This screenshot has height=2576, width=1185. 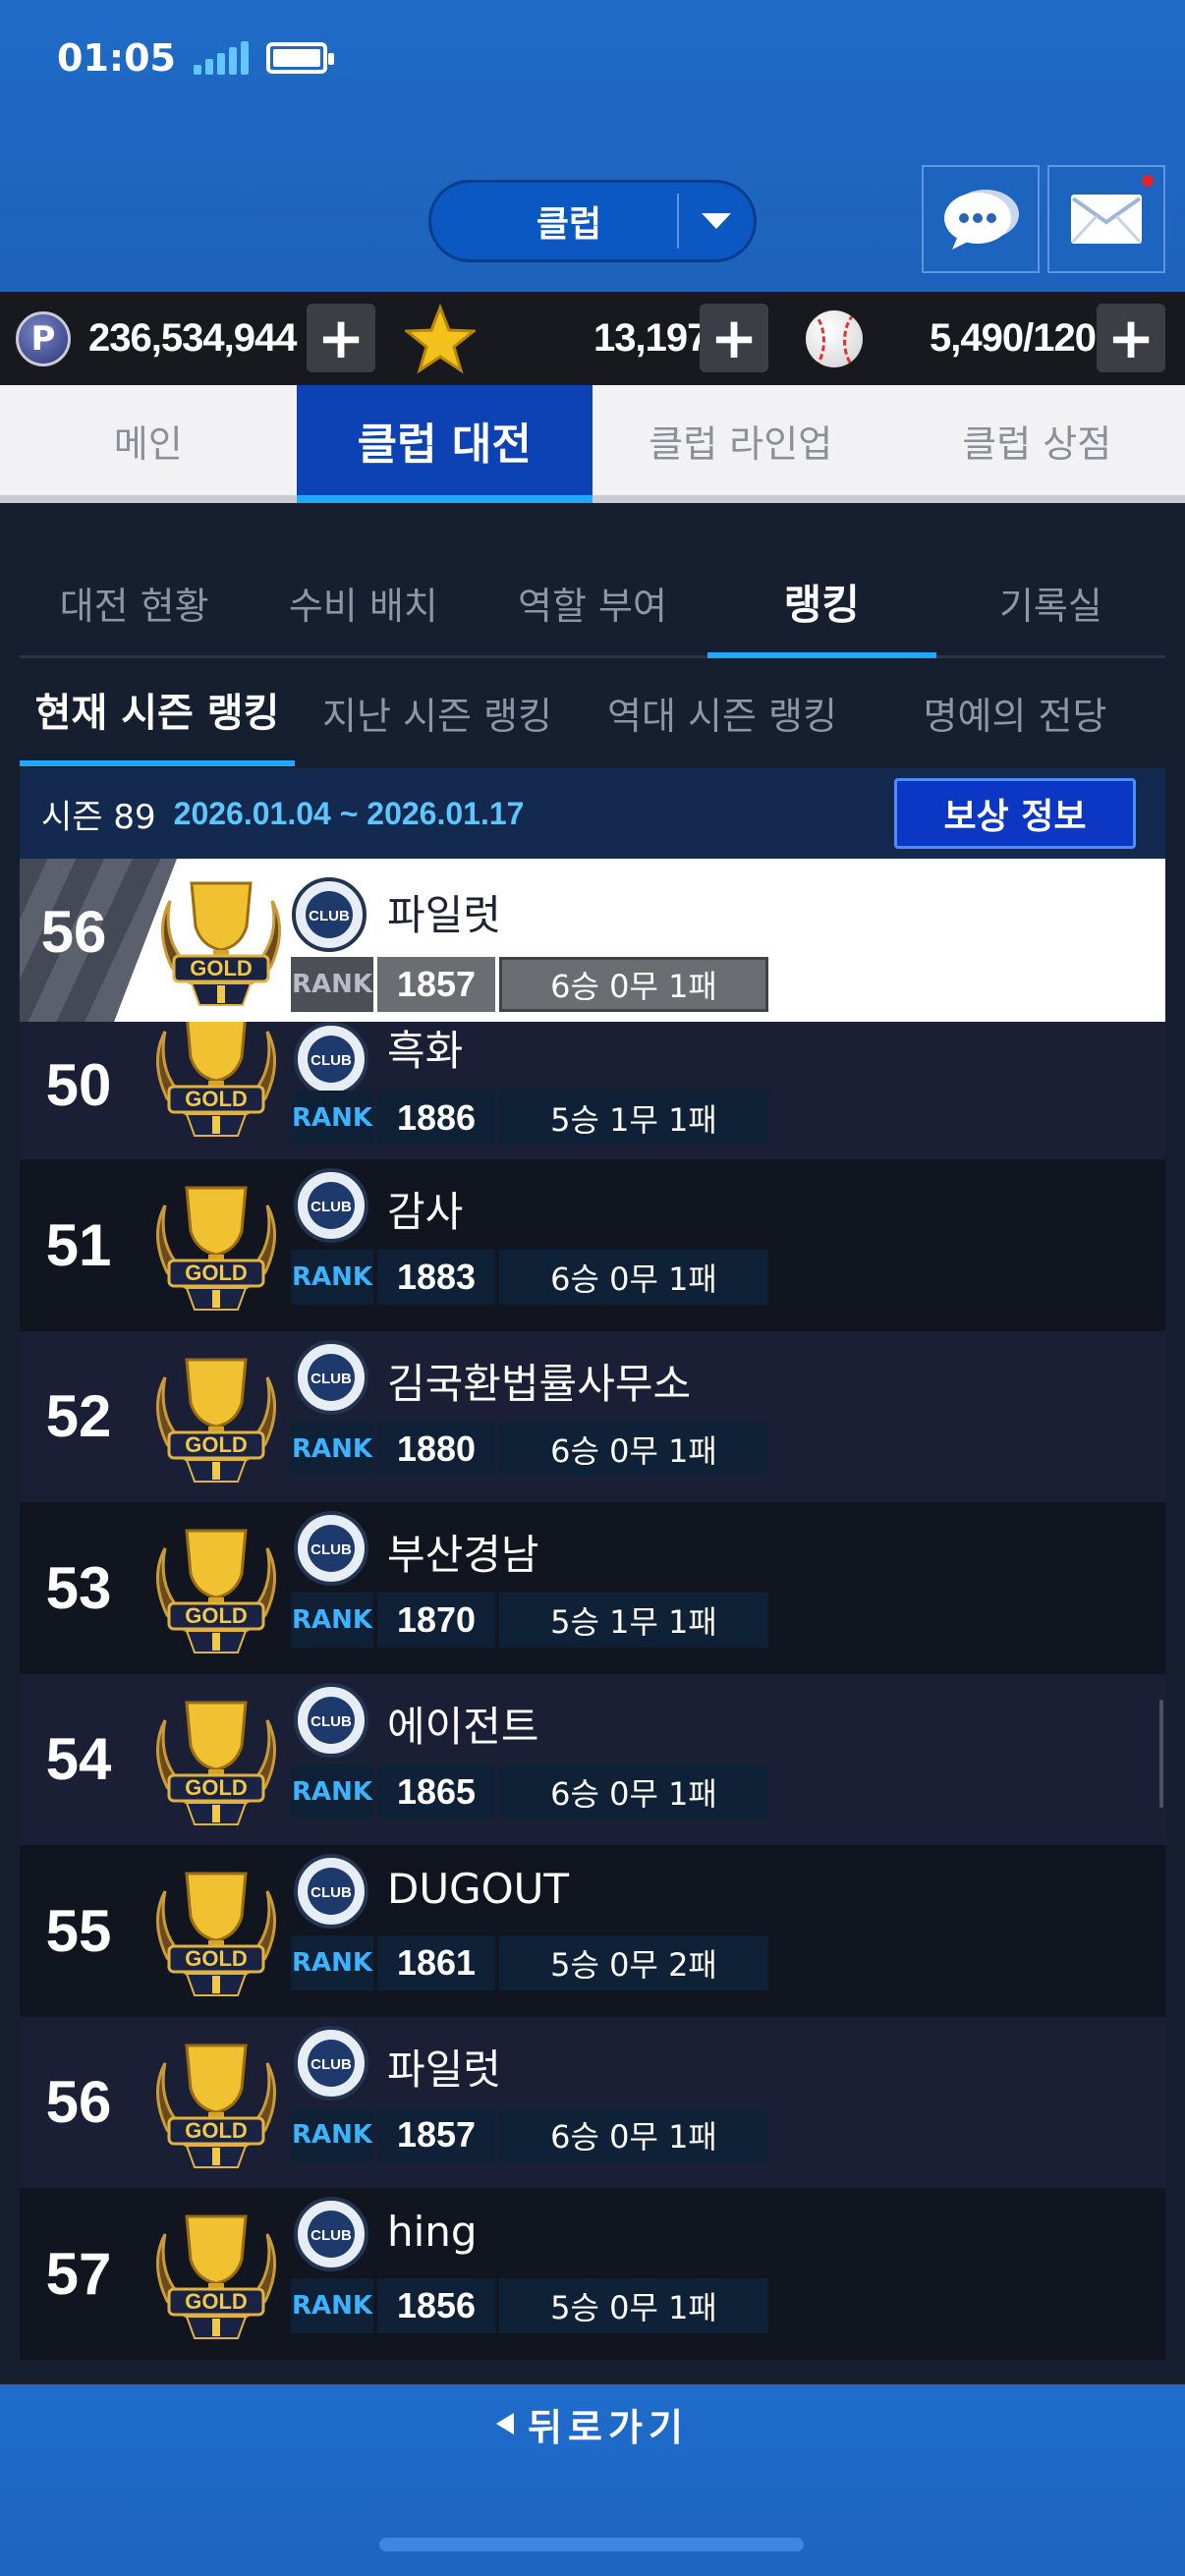 What do you see at coordinates (157, 712) in the screenshot?
I see `tab-current-season: 현재 시즌 랭킹` at bounding box center [157, 712].